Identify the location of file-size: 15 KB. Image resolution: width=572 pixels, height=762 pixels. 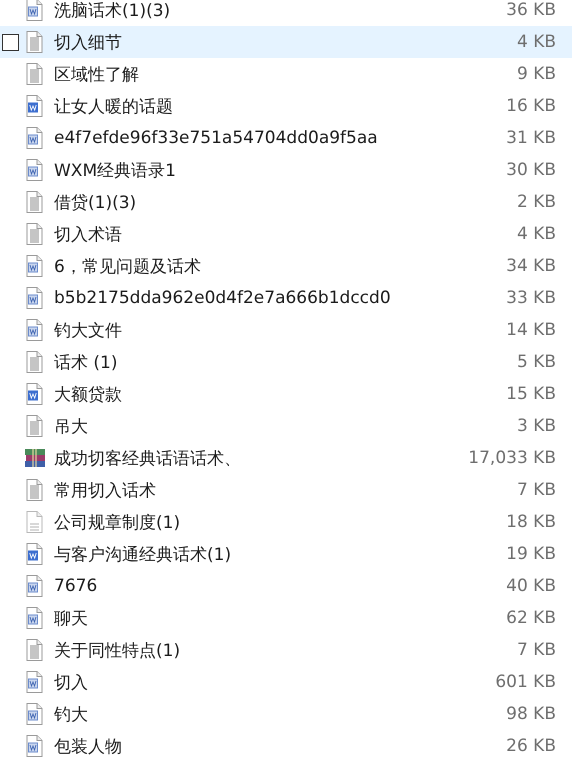
(531, 394).